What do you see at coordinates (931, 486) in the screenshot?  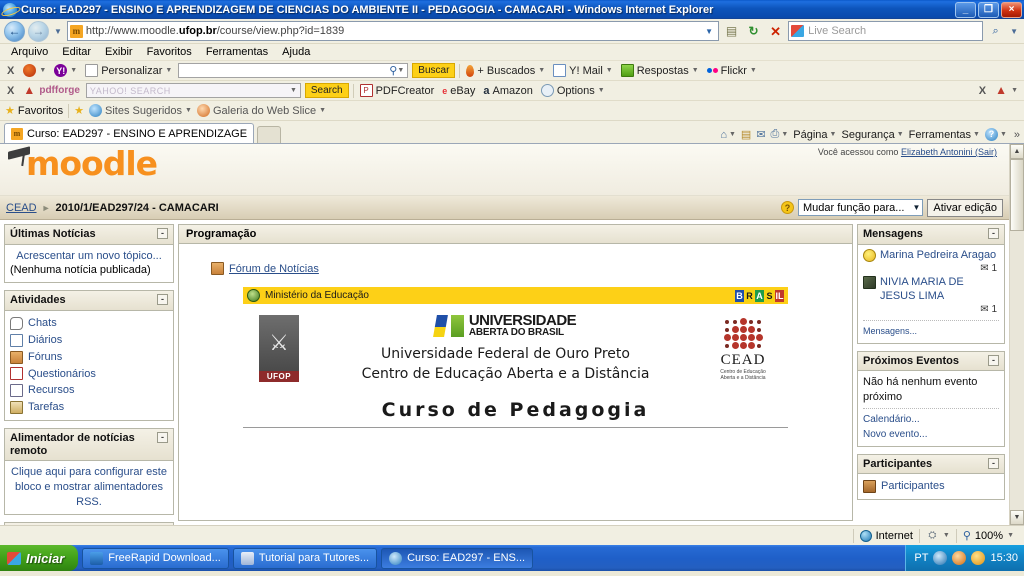 I see `participantes-row: Participantes` at bounding box center [931, 486].